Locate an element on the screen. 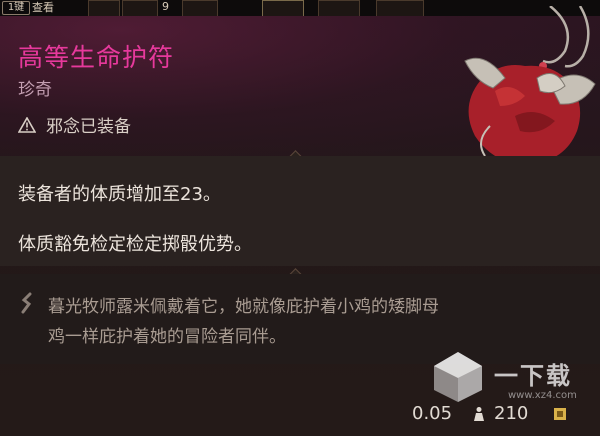 Image resolution: width=600 pixels, height=436 pixels. lore-line: 鸡一样庇护着她的冒险者同伴。 is located at coordinates (167, 337).